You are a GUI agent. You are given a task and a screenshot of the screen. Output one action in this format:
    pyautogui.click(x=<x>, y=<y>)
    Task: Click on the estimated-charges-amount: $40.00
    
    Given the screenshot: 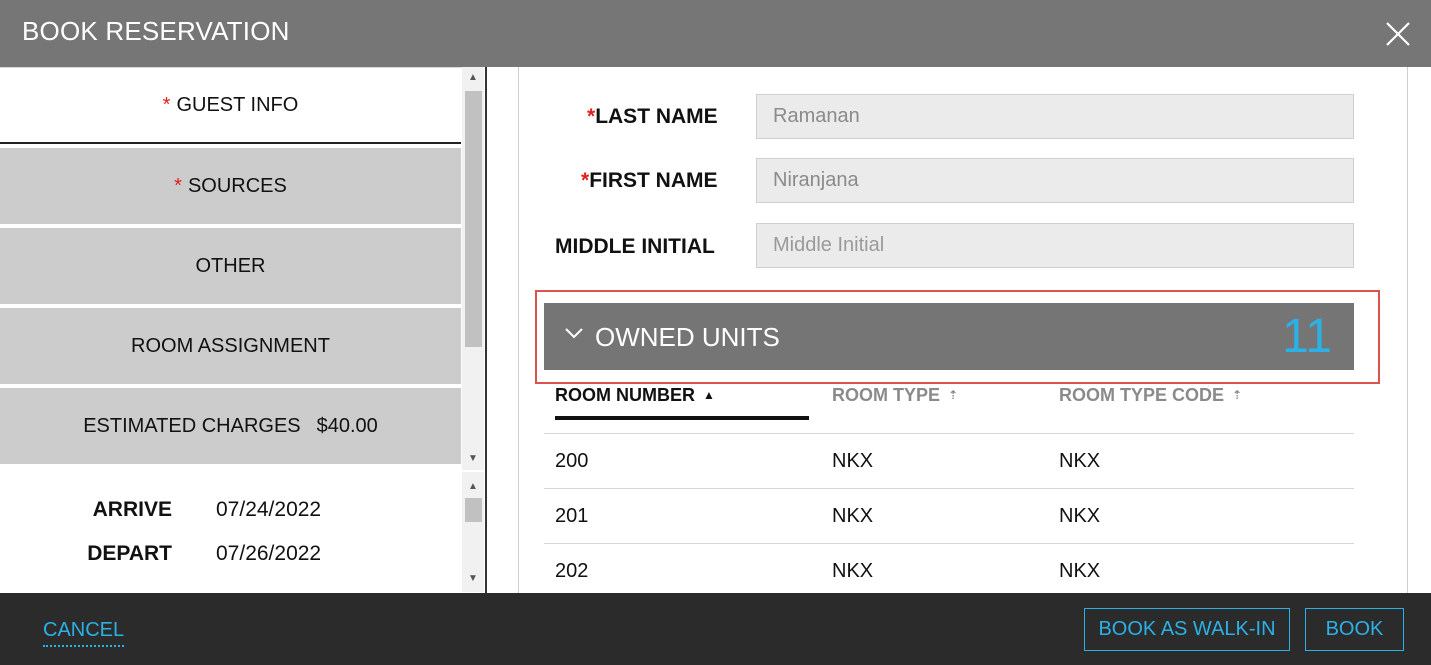 What is the action you would take?
    pyautogui.click(x=347, y=425)
    